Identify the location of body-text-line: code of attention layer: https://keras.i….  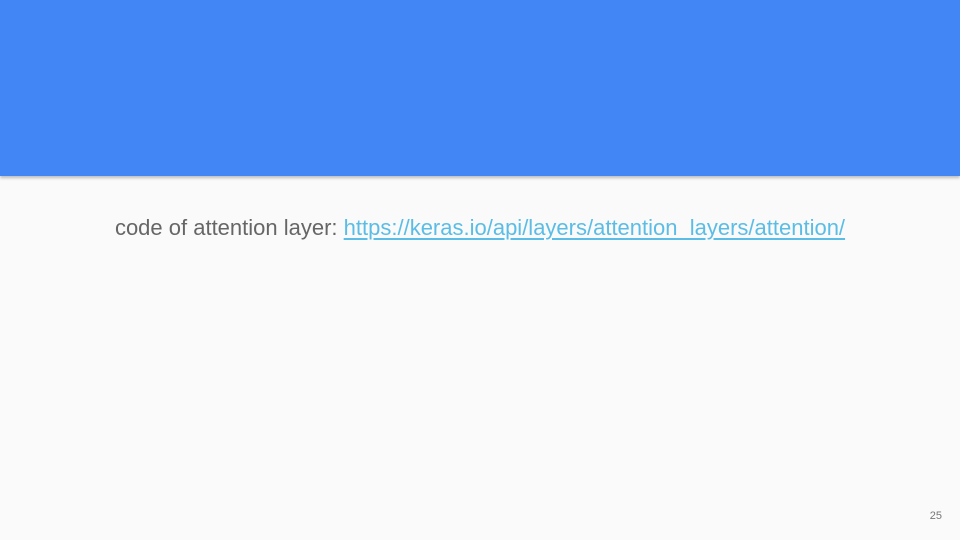
(480, 228).